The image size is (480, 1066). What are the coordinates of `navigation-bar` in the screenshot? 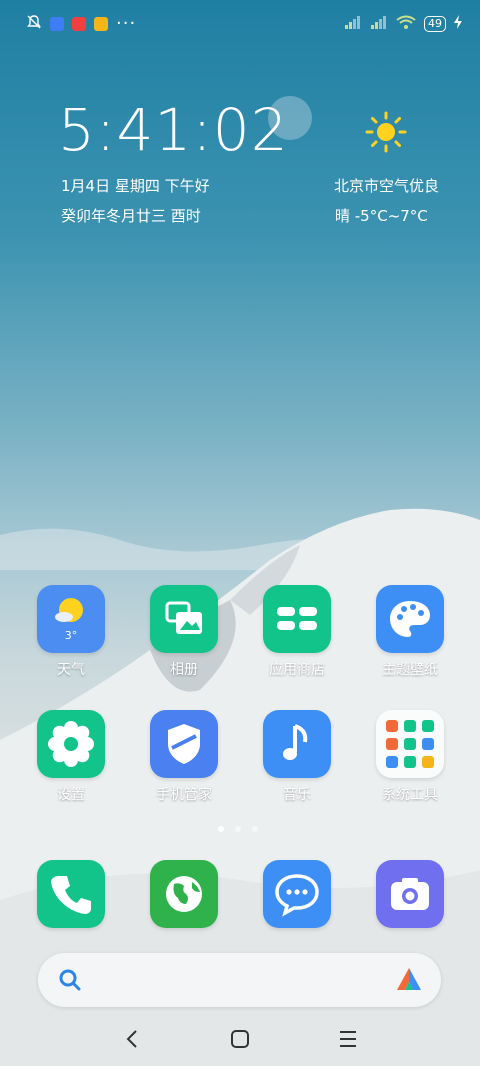 It's located at (240, 1039).